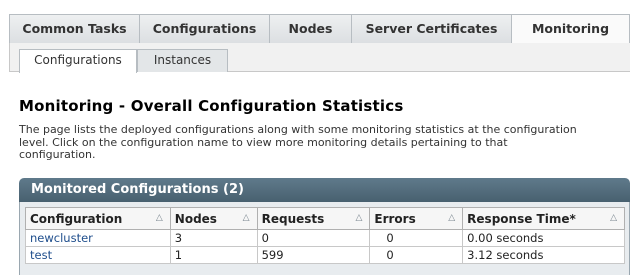  What do you see at coordinates (313, 238) in the screenshot?
I see `requests-cell: 0` at bounding box center [313, 238].